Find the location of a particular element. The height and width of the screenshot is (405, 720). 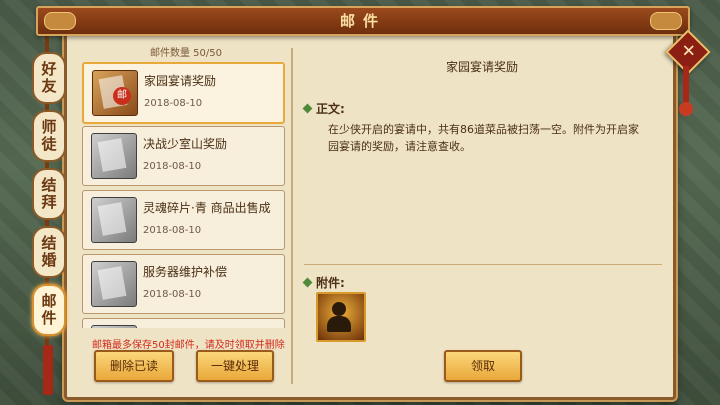

attachment-item-icon is located at coordinates (341, 317).